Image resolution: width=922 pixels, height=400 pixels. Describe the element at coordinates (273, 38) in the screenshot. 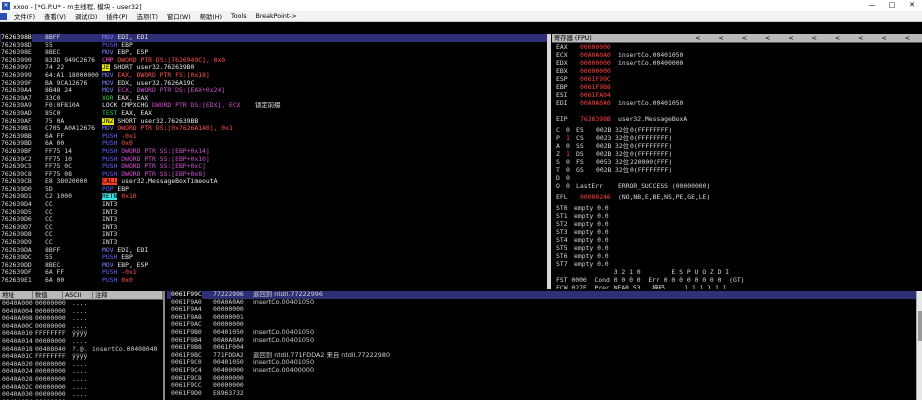

I see `disasm-row: 7626398B 8BFF MOV EDI, EDI` at that location.